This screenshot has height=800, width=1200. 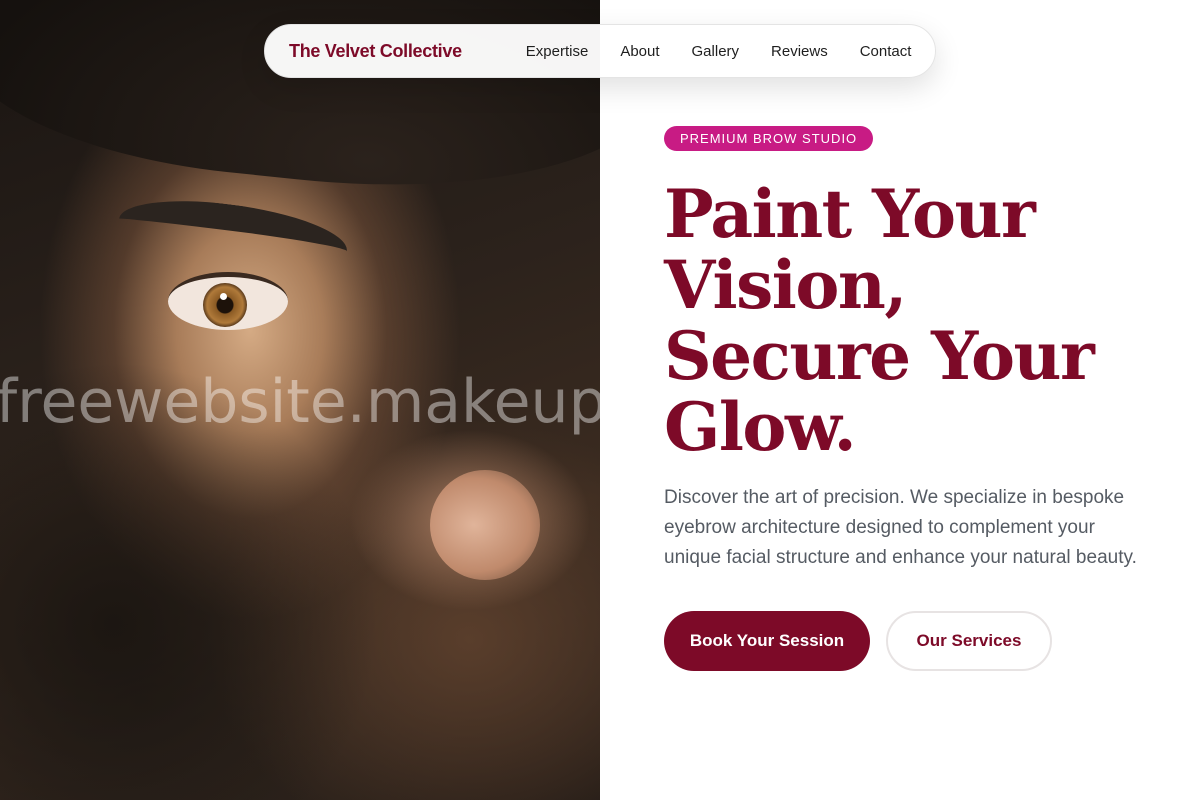 What do you see at coordinates (886, 51) in the screenshot?
I see `nav-link-contact: Contact` at bounding box center [886, 51].